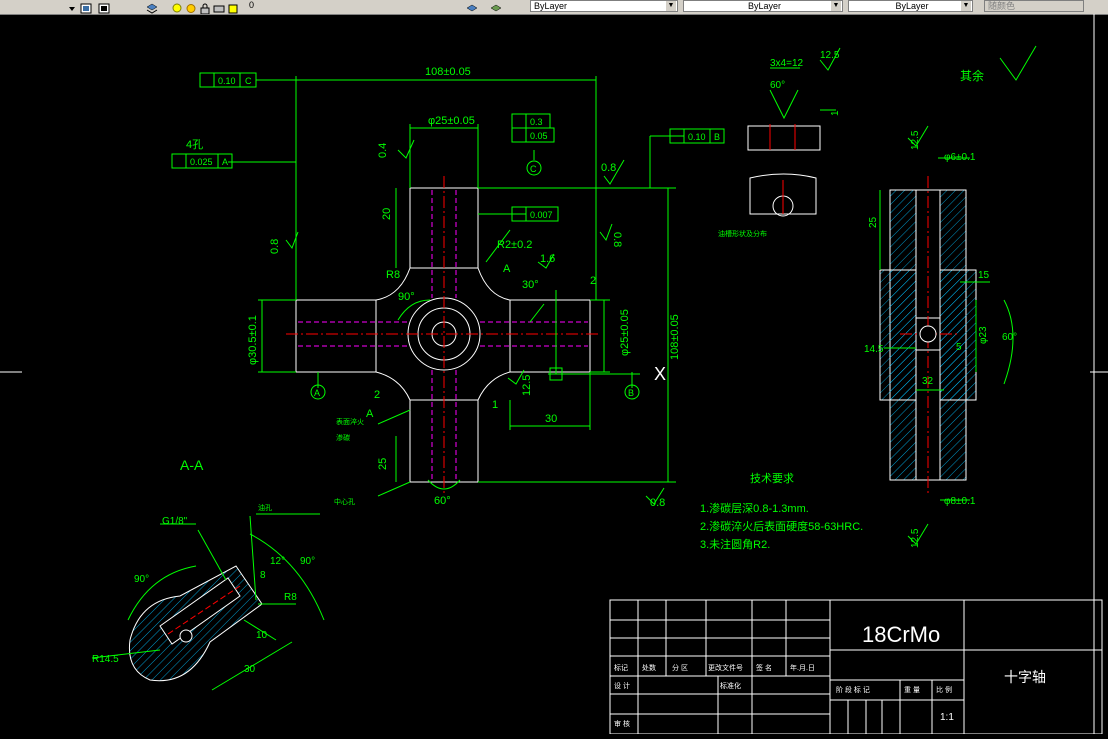 The width and height of the screenshot is (1108, 739). Describe the element at coordinates (912, 690) in the screenshot. I see `tb-weight: 重 量` at that location.